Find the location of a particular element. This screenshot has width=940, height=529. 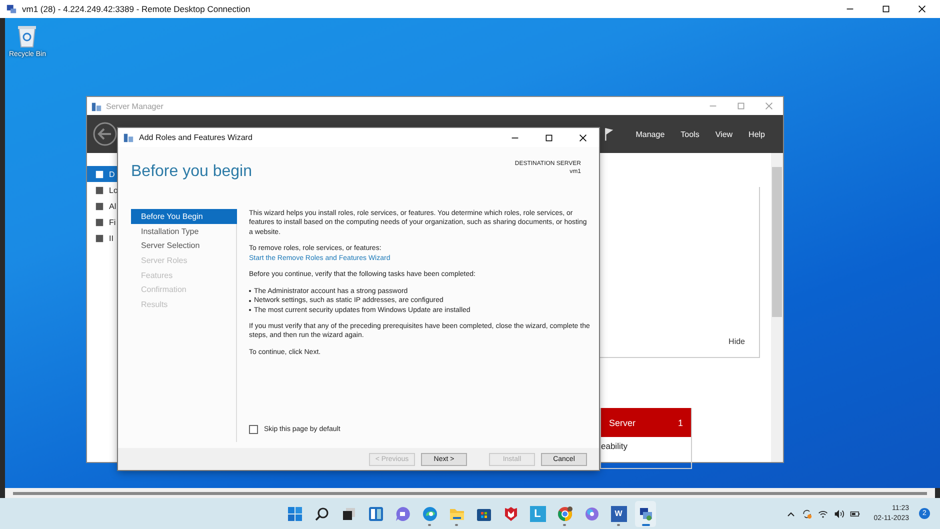

wizard-step: Server Selection is located at coordinates (184, 246).